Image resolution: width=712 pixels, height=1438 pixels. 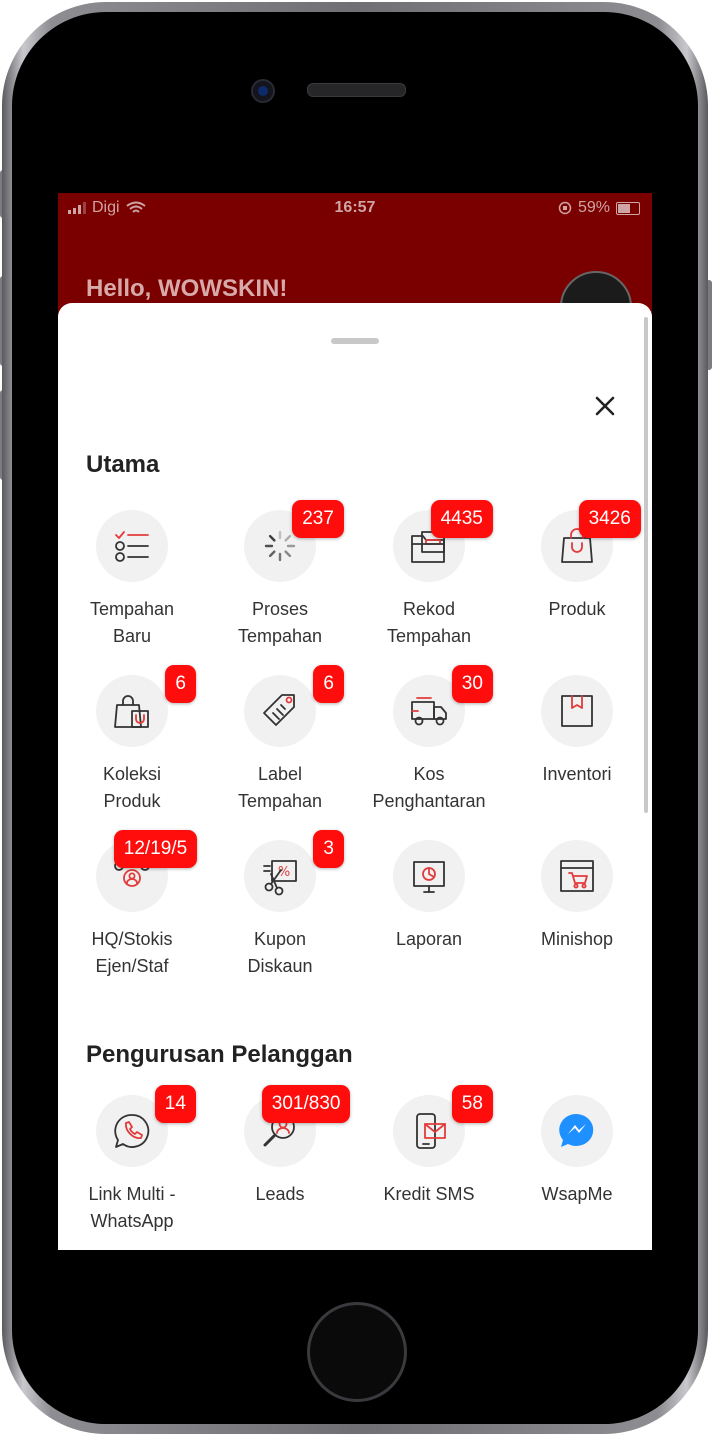 I want to click on whatsapp-icon, so click(x=132, y=1131).